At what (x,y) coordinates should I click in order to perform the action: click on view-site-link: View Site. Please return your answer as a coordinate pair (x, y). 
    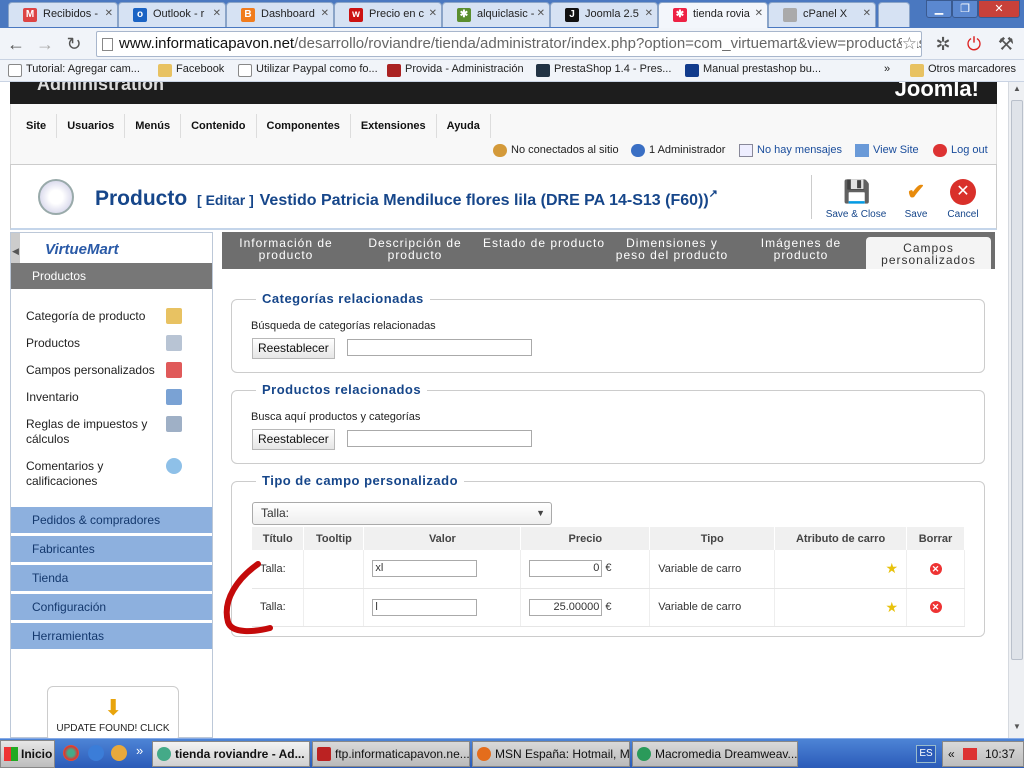
    Looking at the image, I should click on (887, 150).